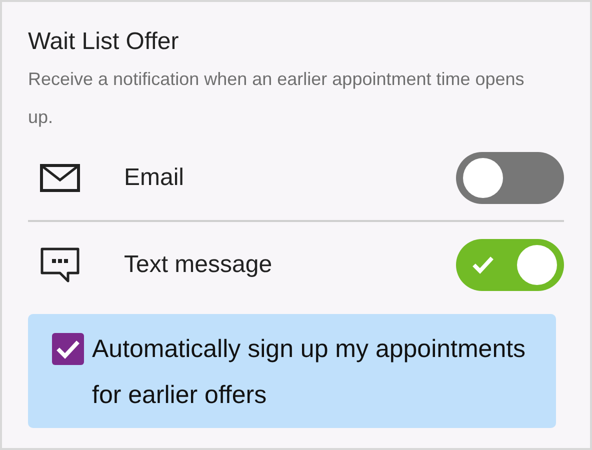 This screenshot has width=592, height=450. What do you see at coordinates (60, 265) in the screenshot?
I see `chat-bubble-icon` at bounding box center [60, 265].